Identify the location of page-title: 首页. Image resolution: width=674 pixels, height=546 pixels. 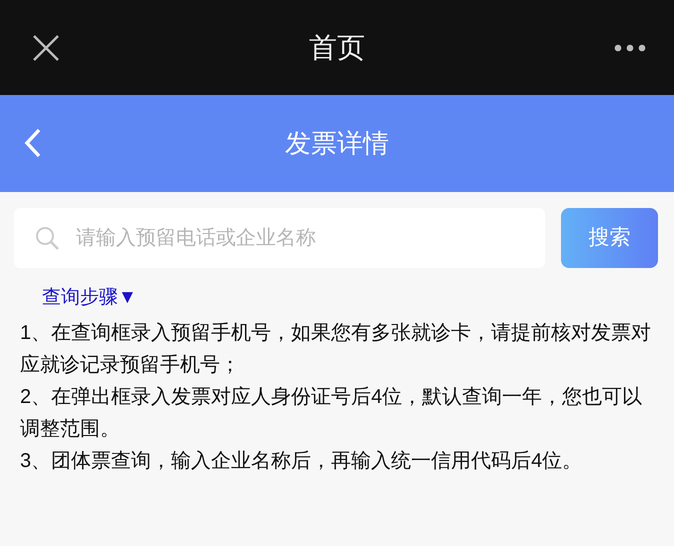
(337, 47).